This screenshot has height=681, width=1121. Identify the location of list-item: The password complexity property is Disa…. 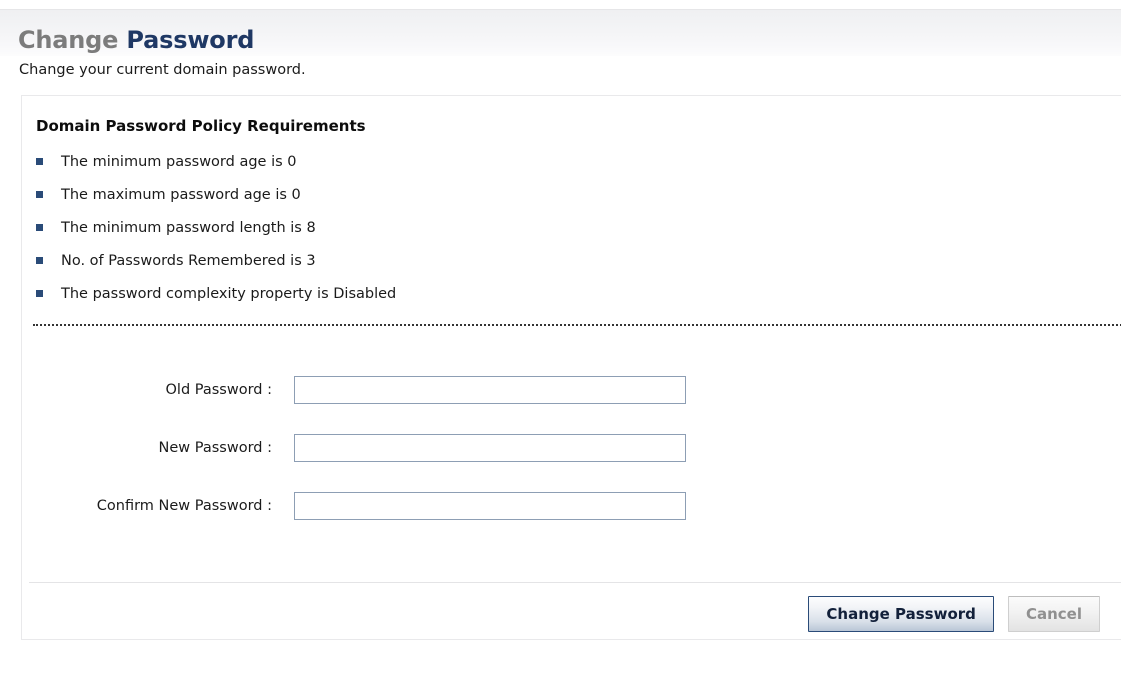
(216, 294).